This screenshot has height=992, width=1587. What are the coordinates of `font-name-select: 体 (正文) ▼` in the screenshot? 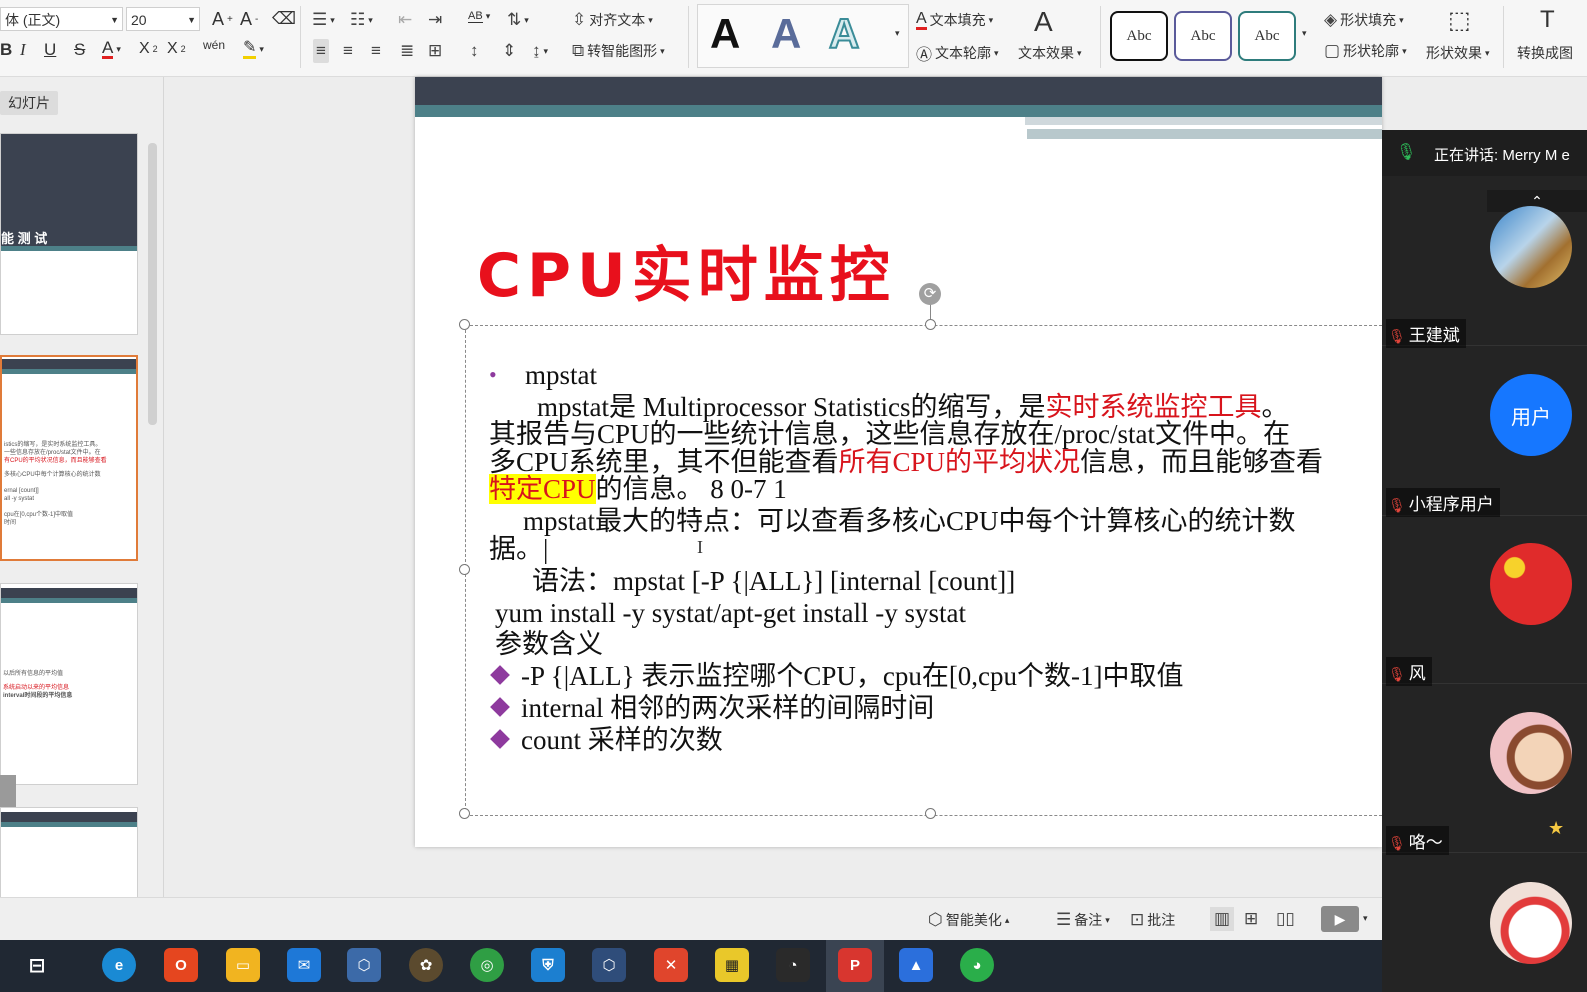 It's located at (61, 19).